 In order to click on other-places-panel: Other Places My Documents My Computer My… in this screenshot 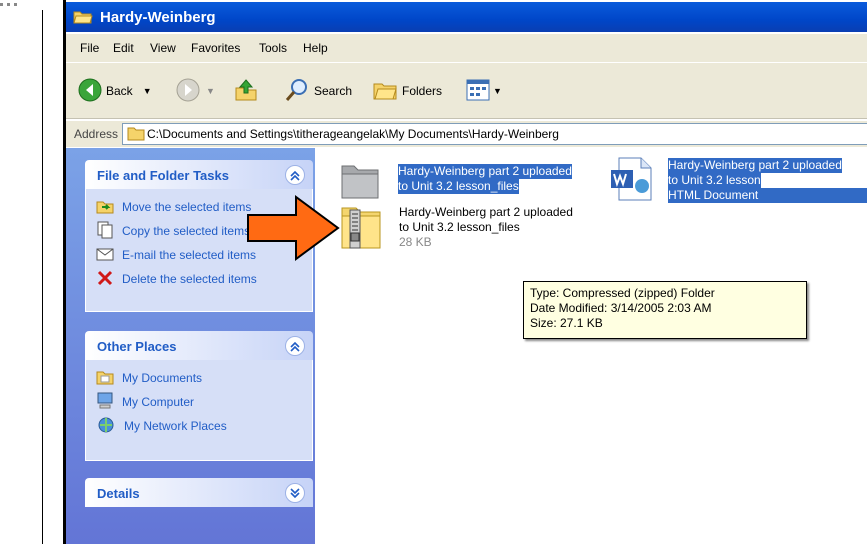, I will do `click(199, 396)`.